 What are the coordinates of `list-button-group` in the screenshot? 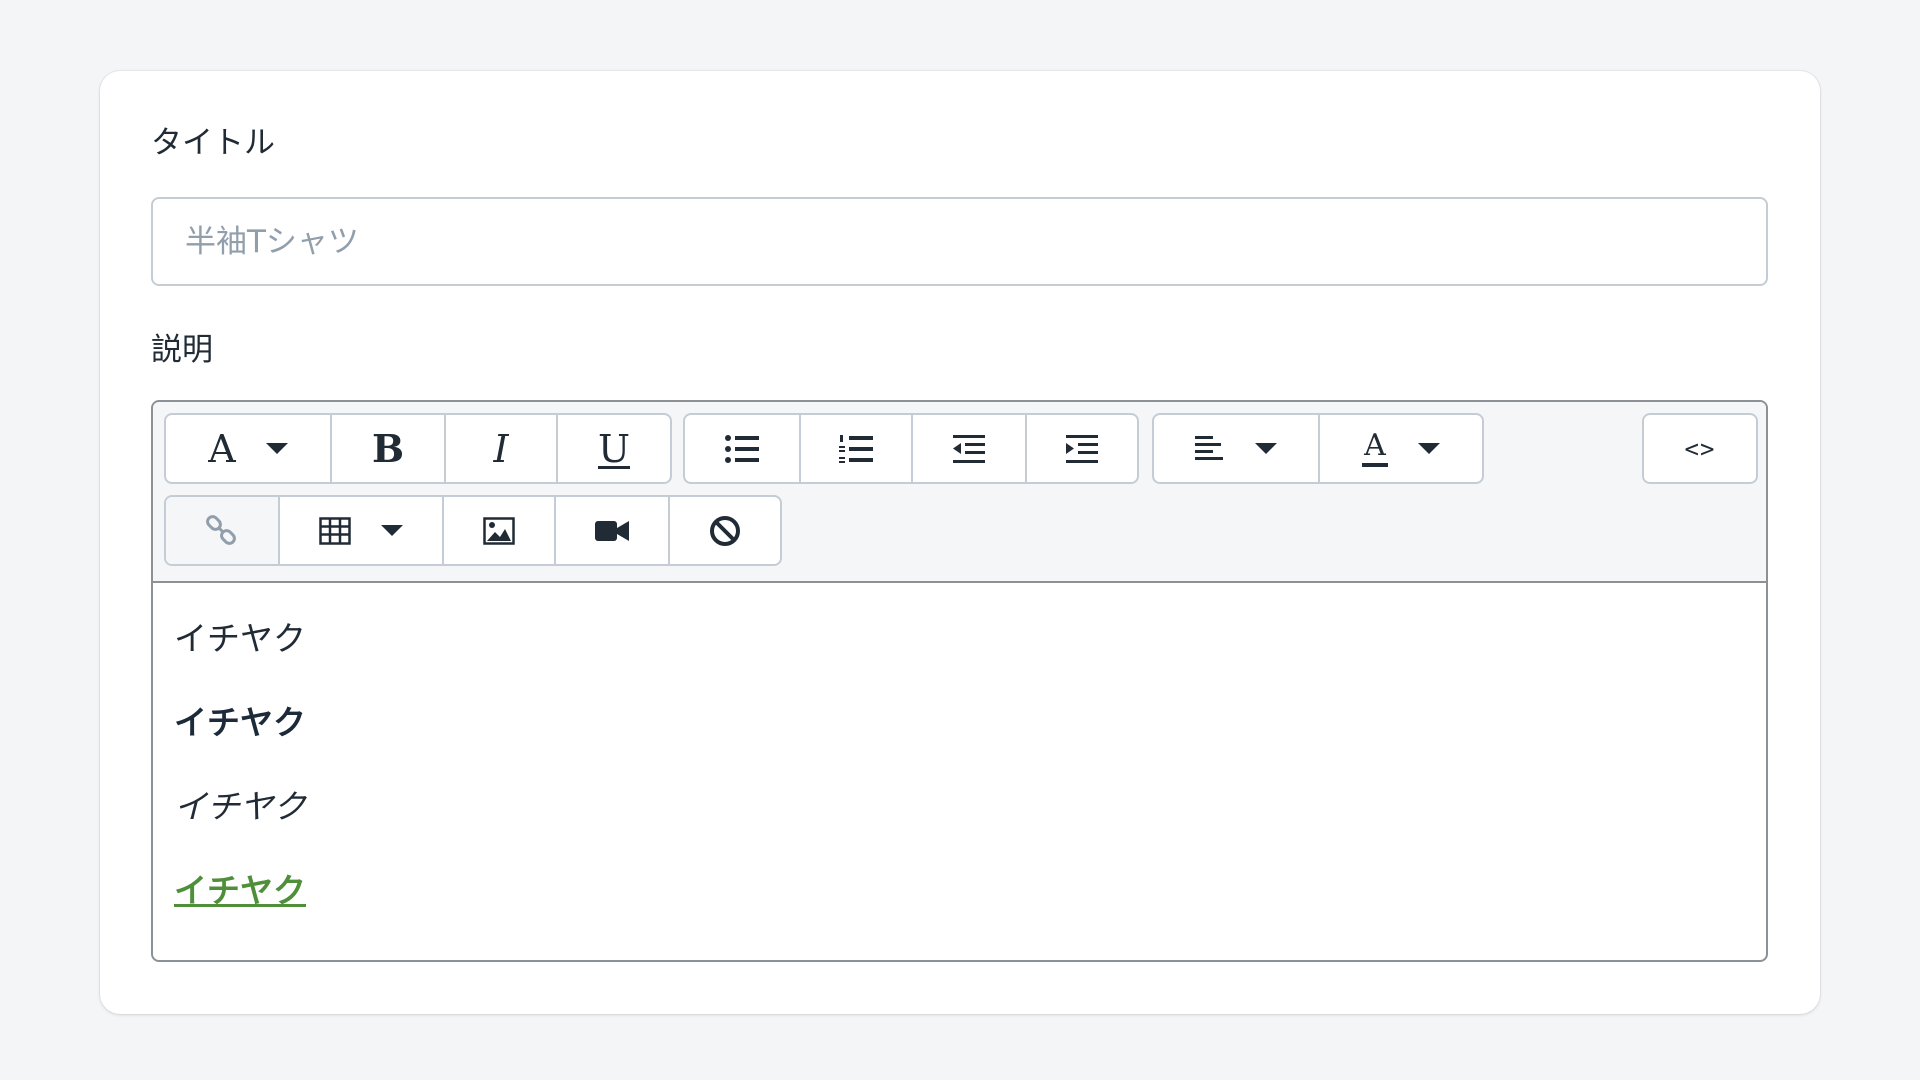 It's located at (911, 448).